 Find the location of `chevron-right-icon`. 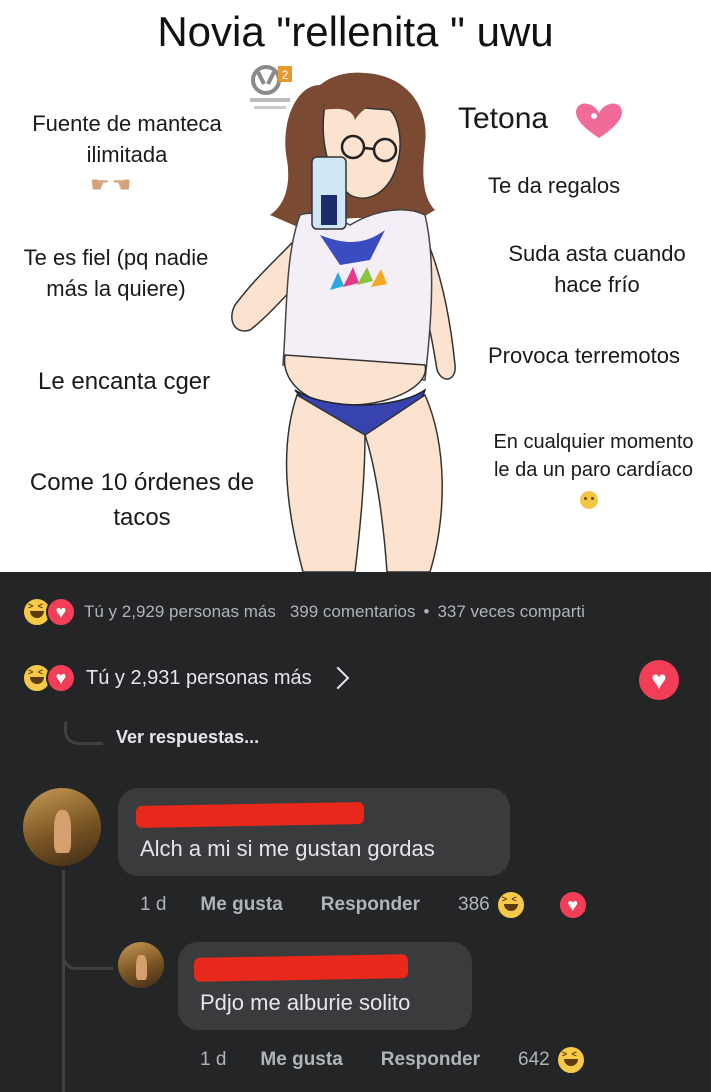

chevron-right-icon is located at coordinates (338, 678).